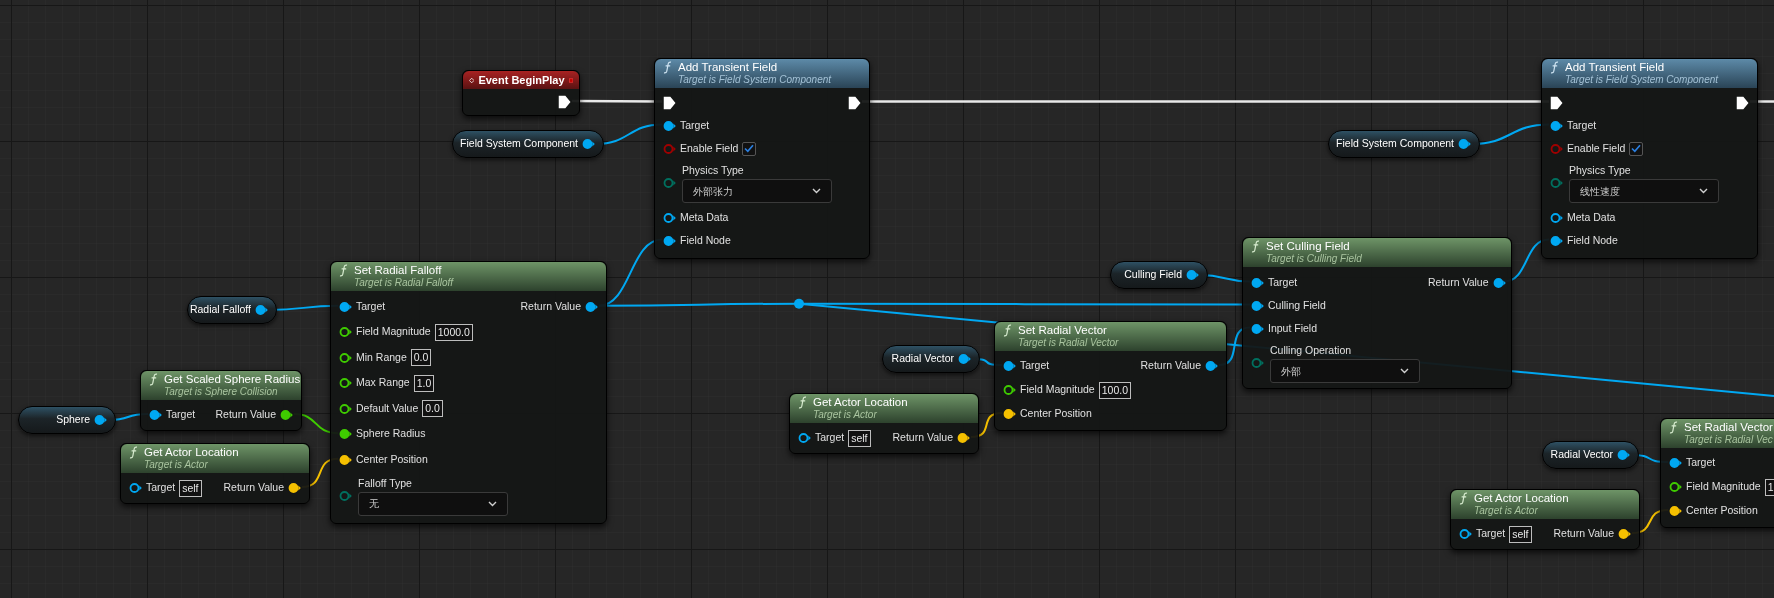  I want to click on pin-label: Culling Field, so click(1297, 305).